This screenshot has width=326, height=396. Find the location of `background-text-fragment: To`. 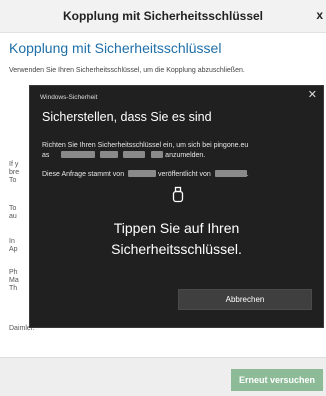

background-text-fragment: To is located at coordinates (13, 180).